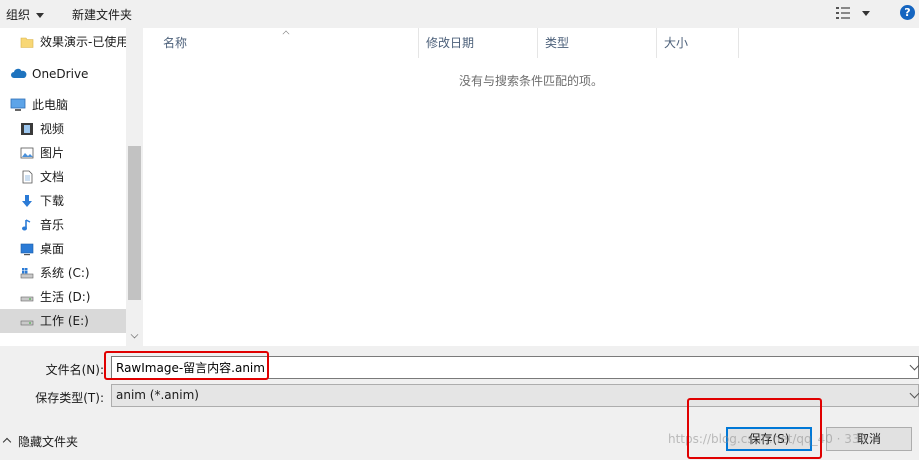  What do you see at coordinates (52, 225) in the screenshot?
I see `nav-item-label: 音乐` at bounding box center [52, 225].